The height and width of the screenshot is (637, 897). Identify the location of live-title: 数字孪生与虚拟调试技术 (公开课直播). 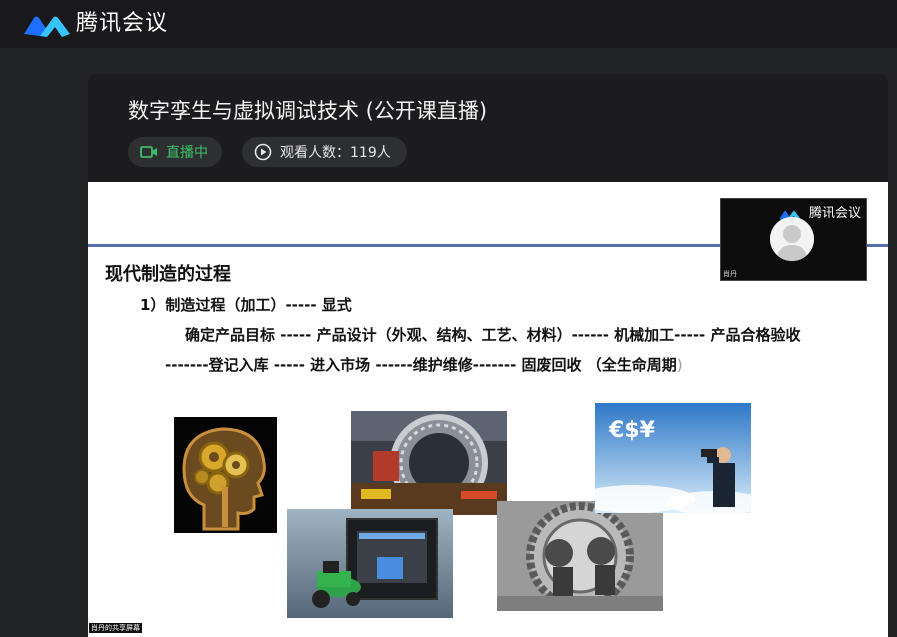
(308, 111).